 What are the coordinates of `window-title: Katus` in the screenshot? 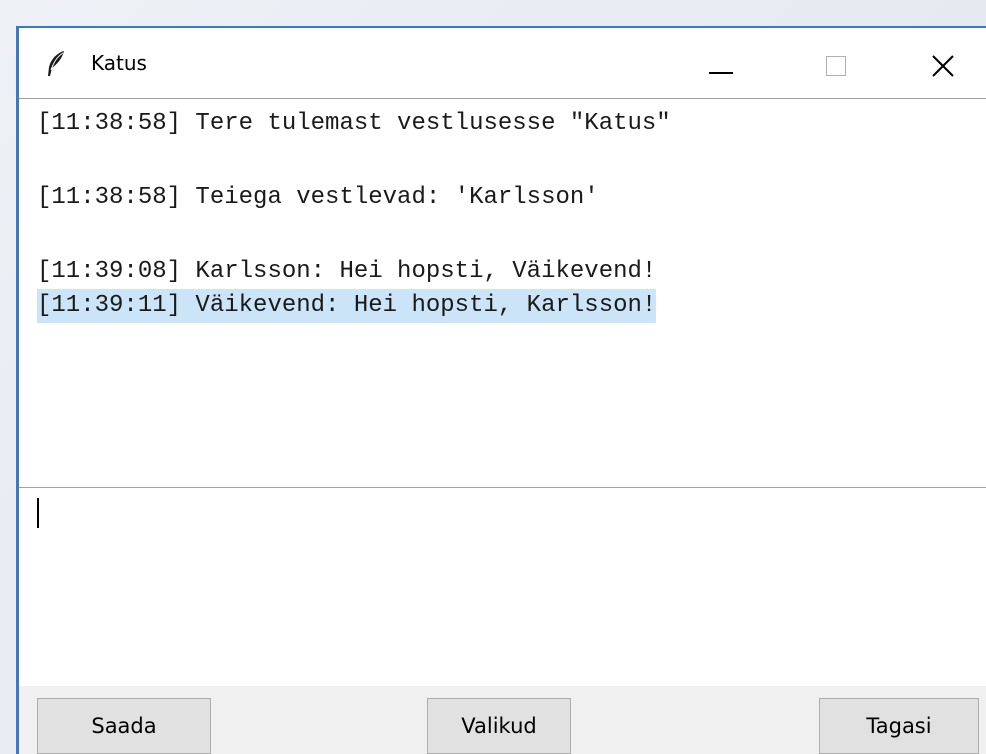 It's located at (119, 63).